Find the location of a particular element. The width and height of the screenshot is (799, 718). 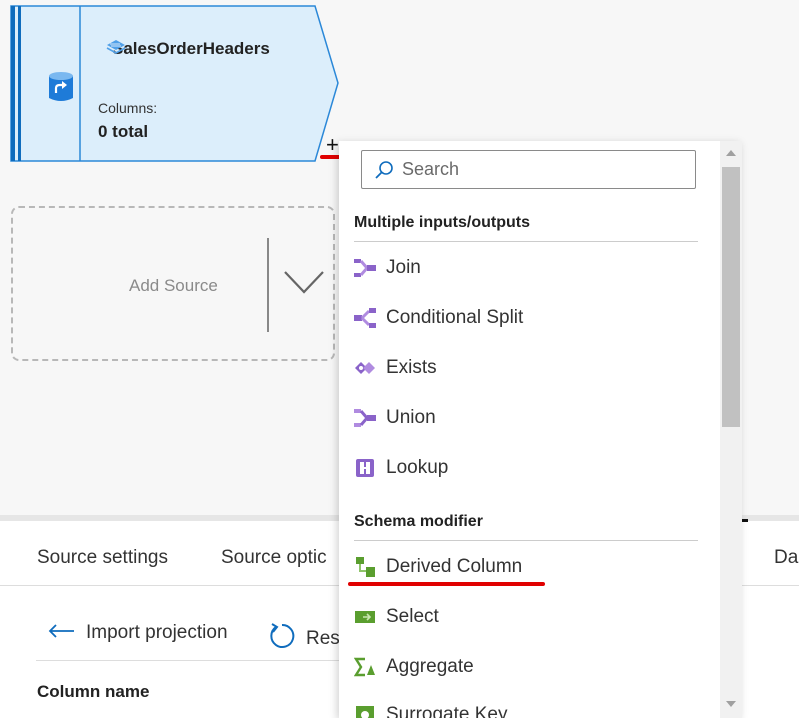

menu-item-label: Lookup is located at coordinates (417, 467).